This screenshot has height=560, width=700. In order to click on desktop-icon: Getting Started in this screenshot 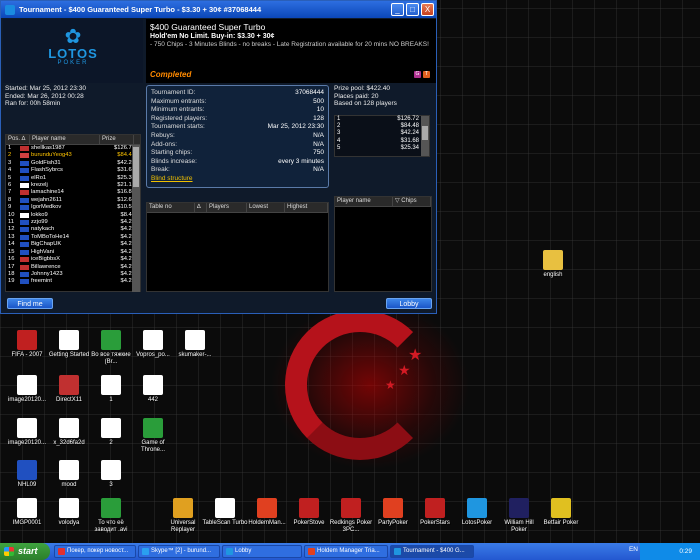, I will do `click(69, 344)`.